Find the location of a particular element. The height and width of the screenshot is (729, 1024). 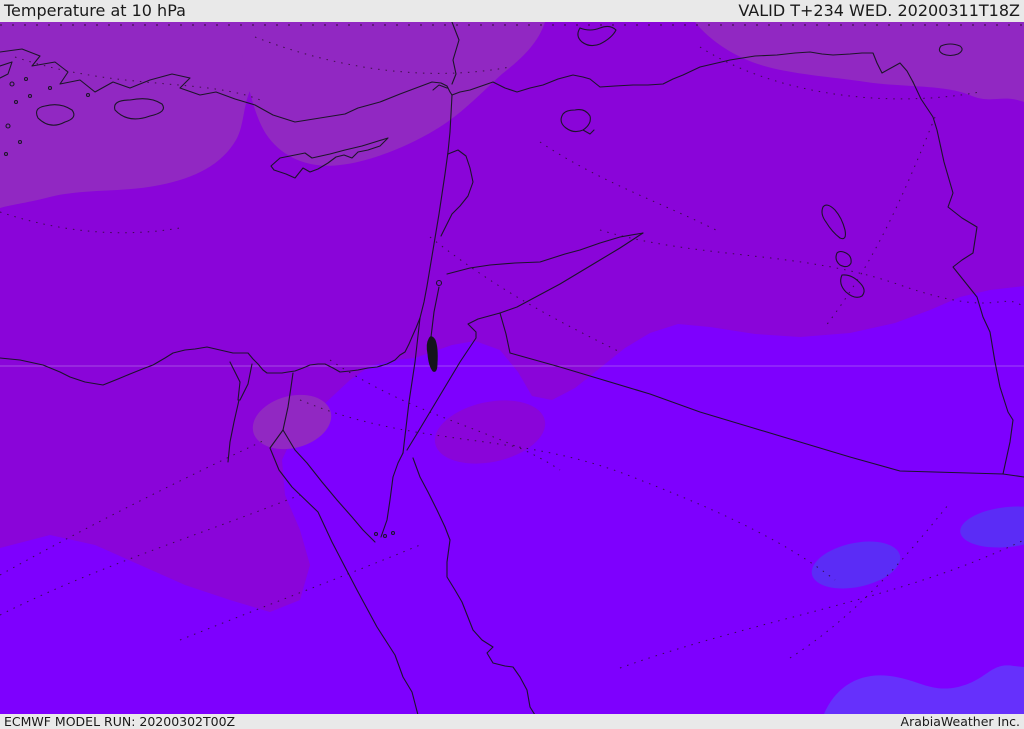

model-run-label: ECMWF MODEL RUN: 20200302T00Z is located at coordinates (120, 721).